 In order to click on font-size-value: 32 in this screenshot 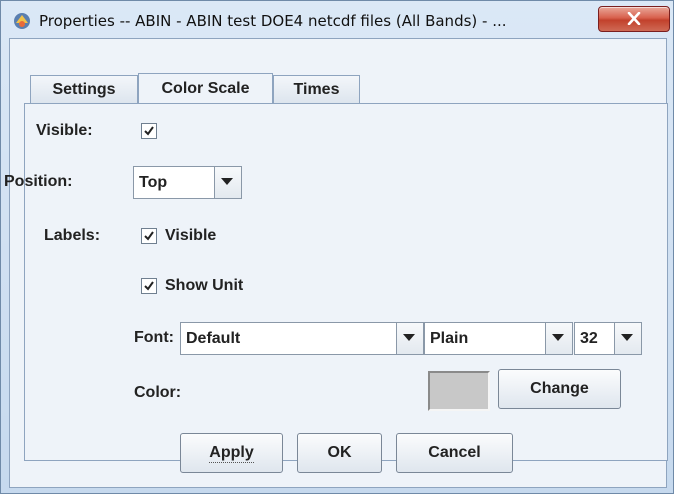, I will do `click(589, 338)`.